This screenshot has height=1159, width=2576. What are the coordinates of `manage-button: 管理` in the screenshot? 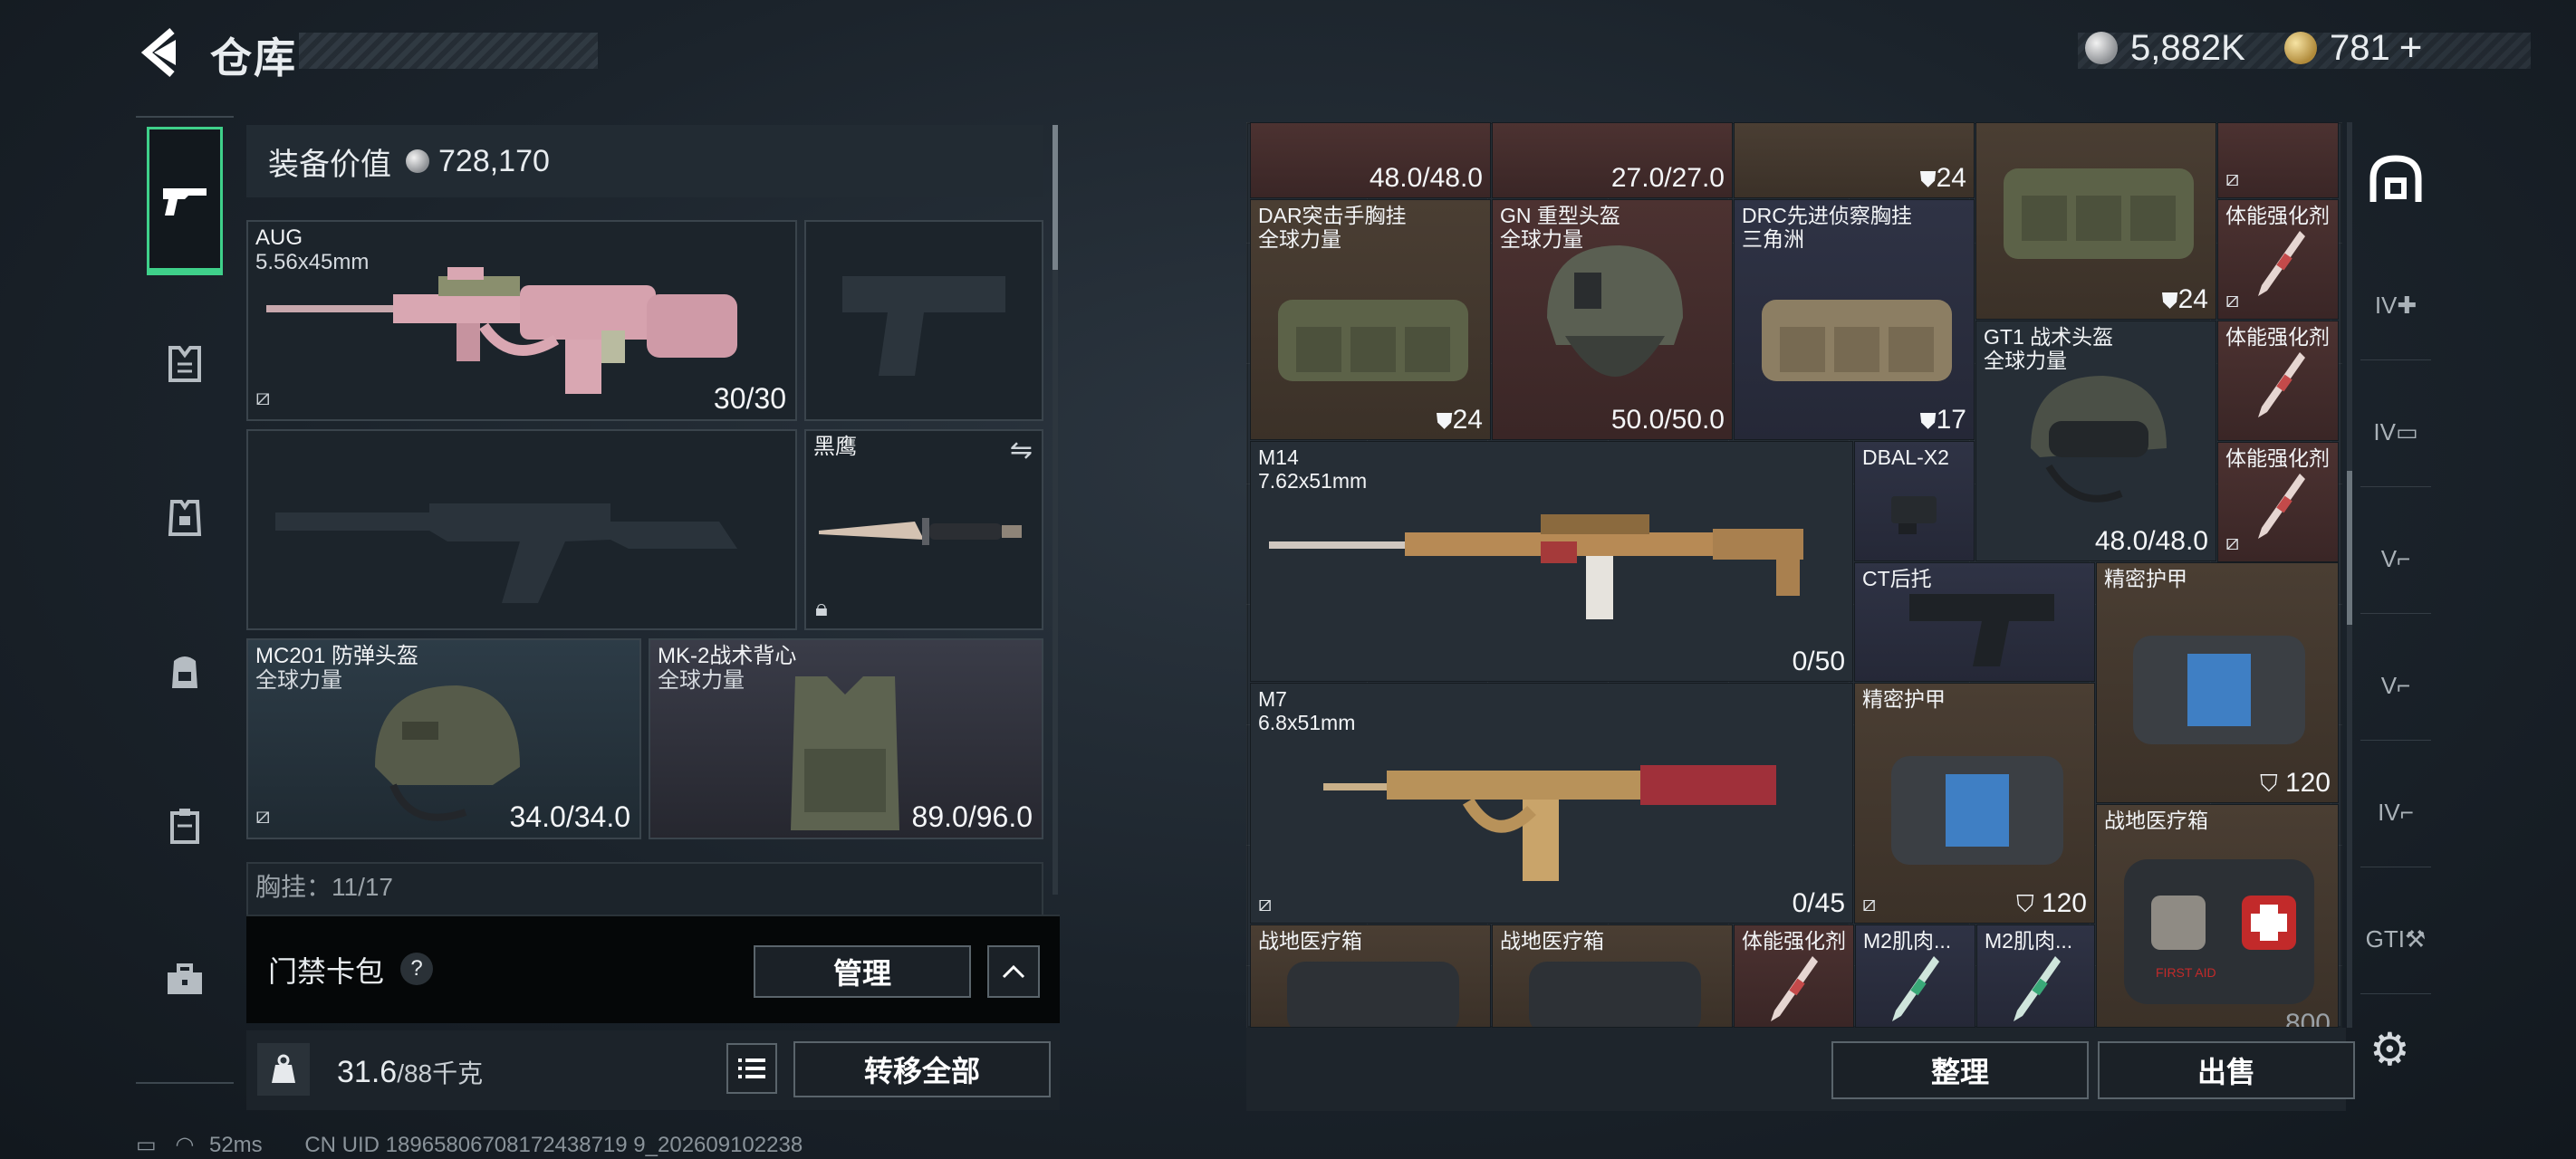 It's located at (862, 971).